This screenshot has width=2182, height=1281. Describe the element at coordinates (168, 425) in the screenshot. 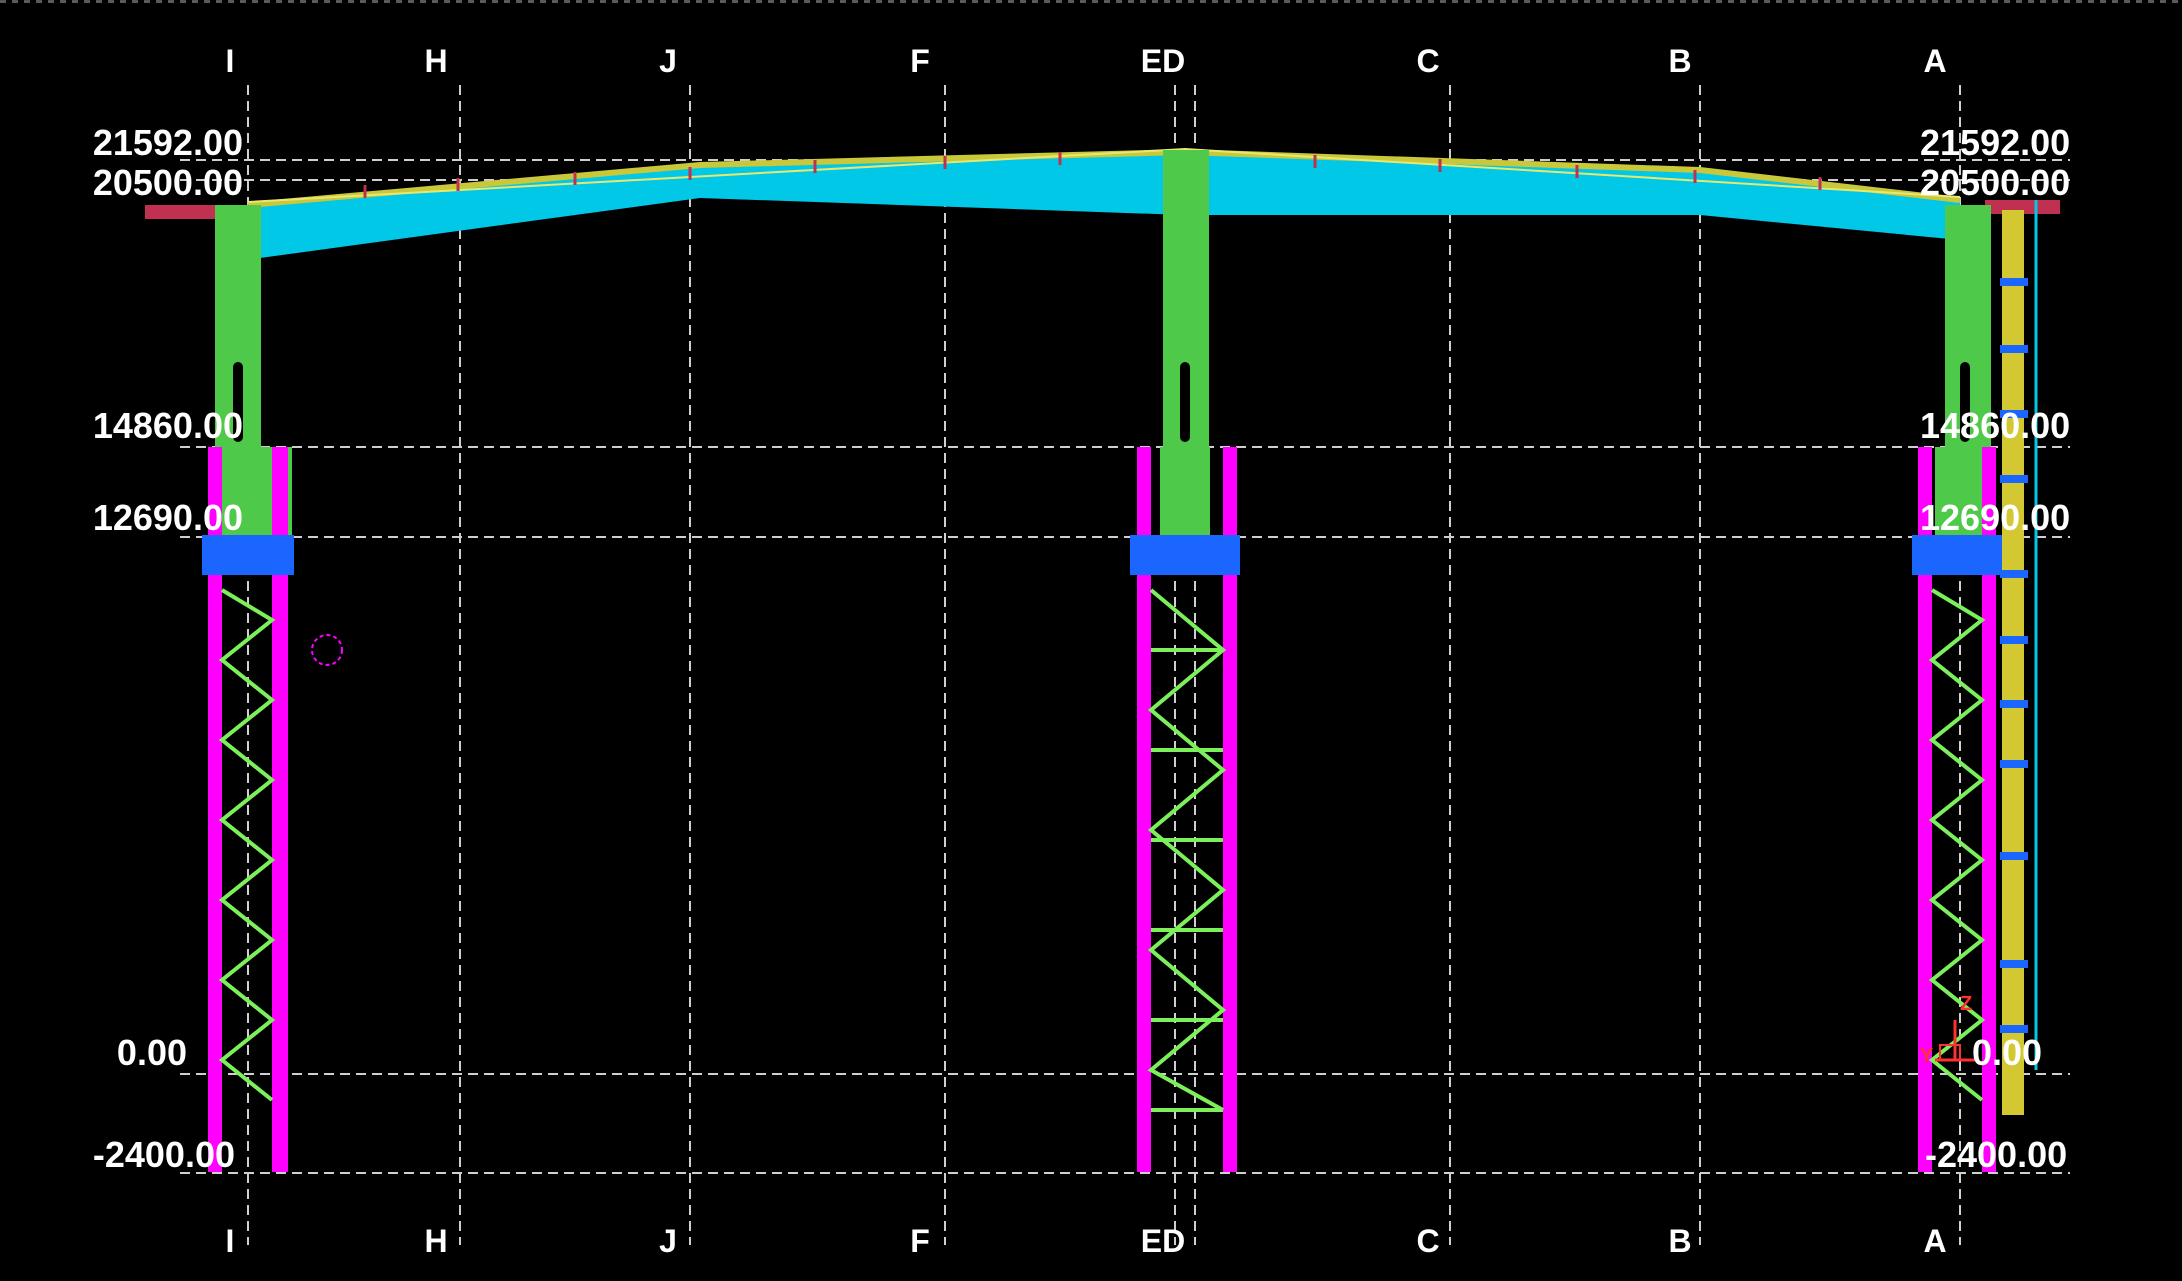

I see `level-left-14860: 14860.00` at that location.